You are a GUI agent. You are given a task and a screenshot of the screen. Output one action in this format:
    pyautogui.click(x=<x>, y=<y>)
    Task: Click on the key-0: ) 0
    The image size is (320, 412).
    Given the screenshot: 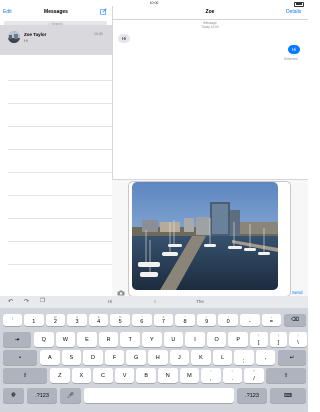 What is the action you would take?
    pyautogui.click(x=228, y=320)
    